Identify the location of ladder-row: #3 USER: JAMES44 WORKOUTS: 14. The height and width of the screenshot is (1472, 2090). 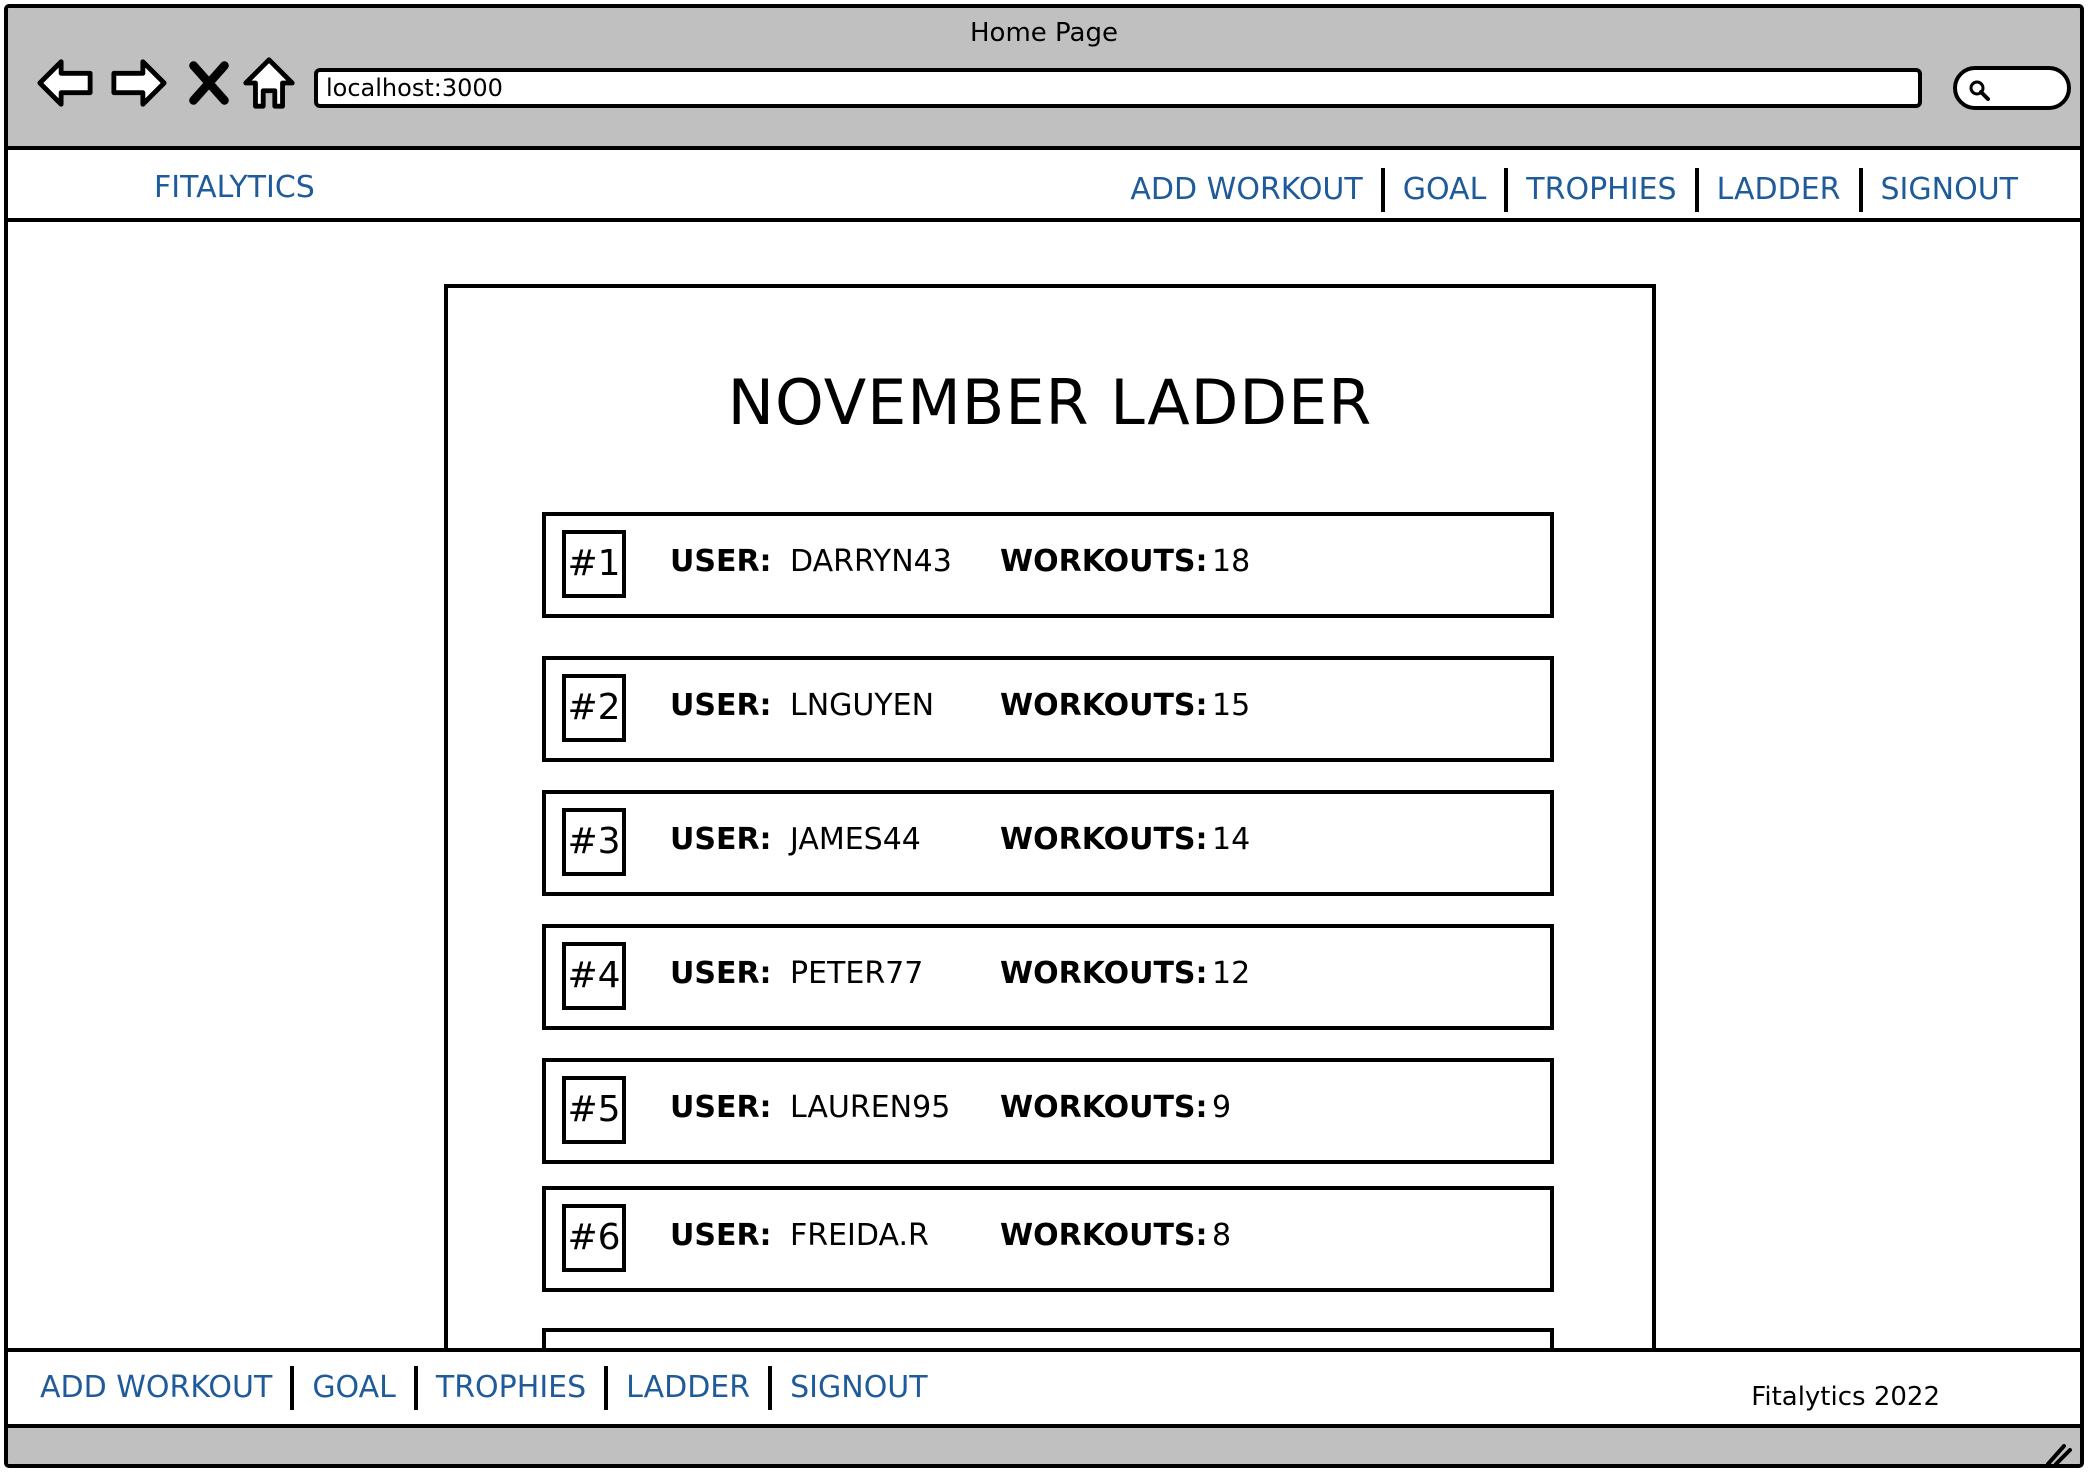
(1048, 843).